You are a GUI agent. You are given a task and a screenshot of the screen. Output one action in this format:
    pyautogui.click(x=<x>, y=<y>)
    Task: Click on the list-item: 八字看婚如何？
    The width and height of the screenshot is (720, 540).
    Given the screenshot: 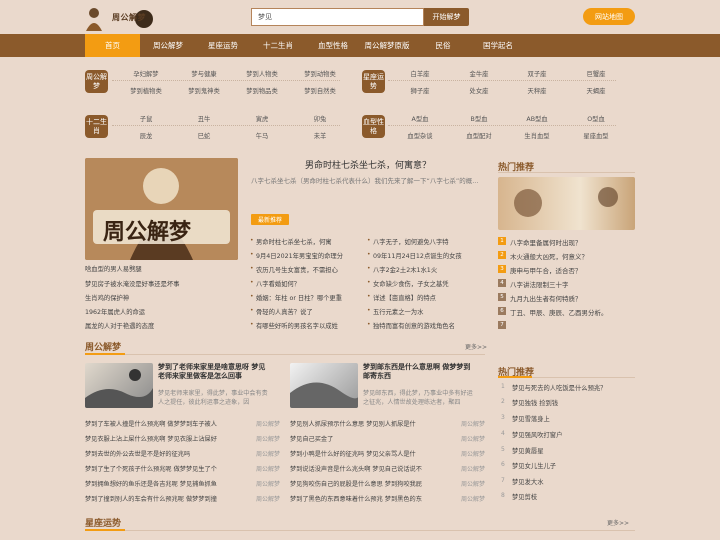 What is the action you would take?
    pyautogui.click(x=278, y=283)
    